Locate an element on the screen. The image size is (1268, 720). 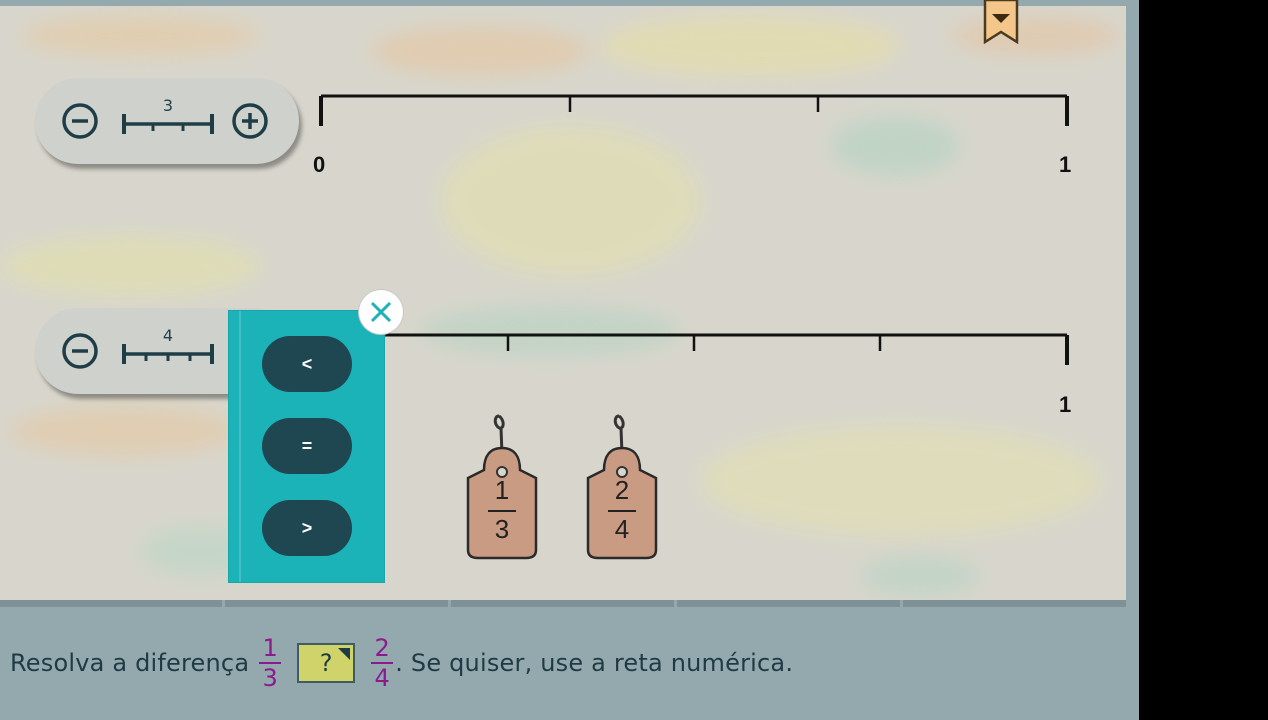
number-line-thirds is located at coordinates (694, 110).